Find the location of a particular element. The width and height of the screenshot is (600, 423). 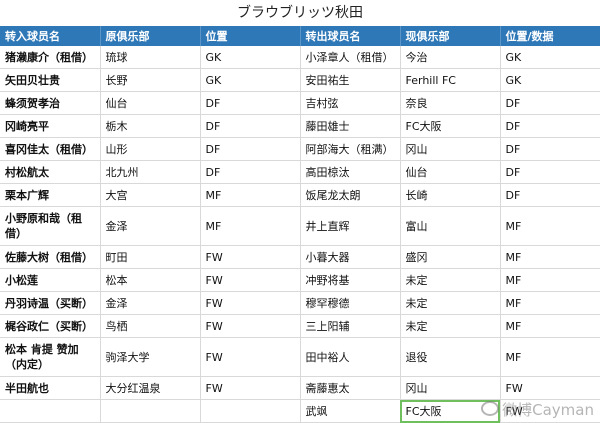

table-cell: 佐藤大树（租借） is located at coordinates (50, 257).